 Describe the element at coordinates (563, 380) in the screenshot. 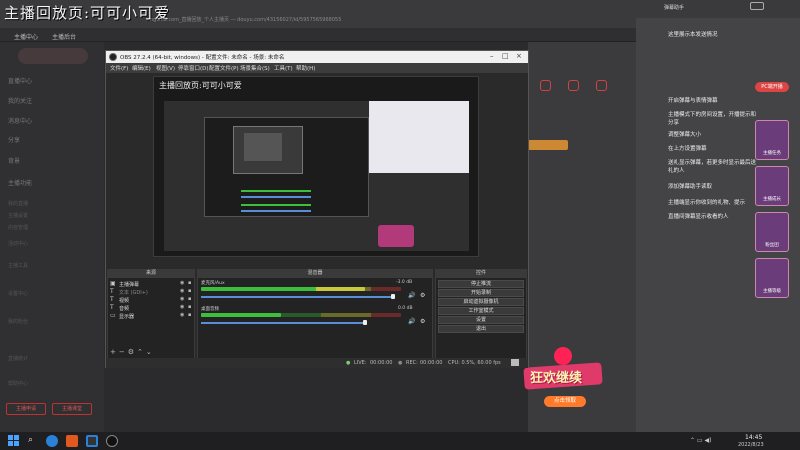

I see `promo-banner: 狂欢继续 点击领取` at that location.